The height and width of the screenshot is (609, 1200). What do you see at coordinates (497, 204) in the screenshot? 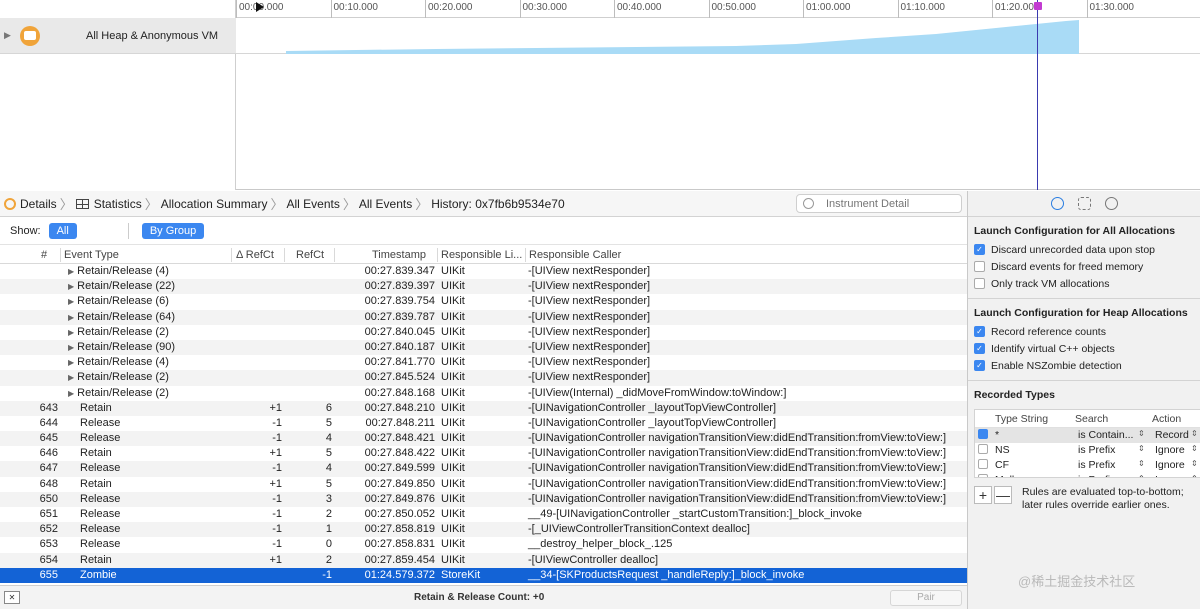
I see `crumb-history: History: 0x7fb6b9534e70` at bounding box center [497, 204].